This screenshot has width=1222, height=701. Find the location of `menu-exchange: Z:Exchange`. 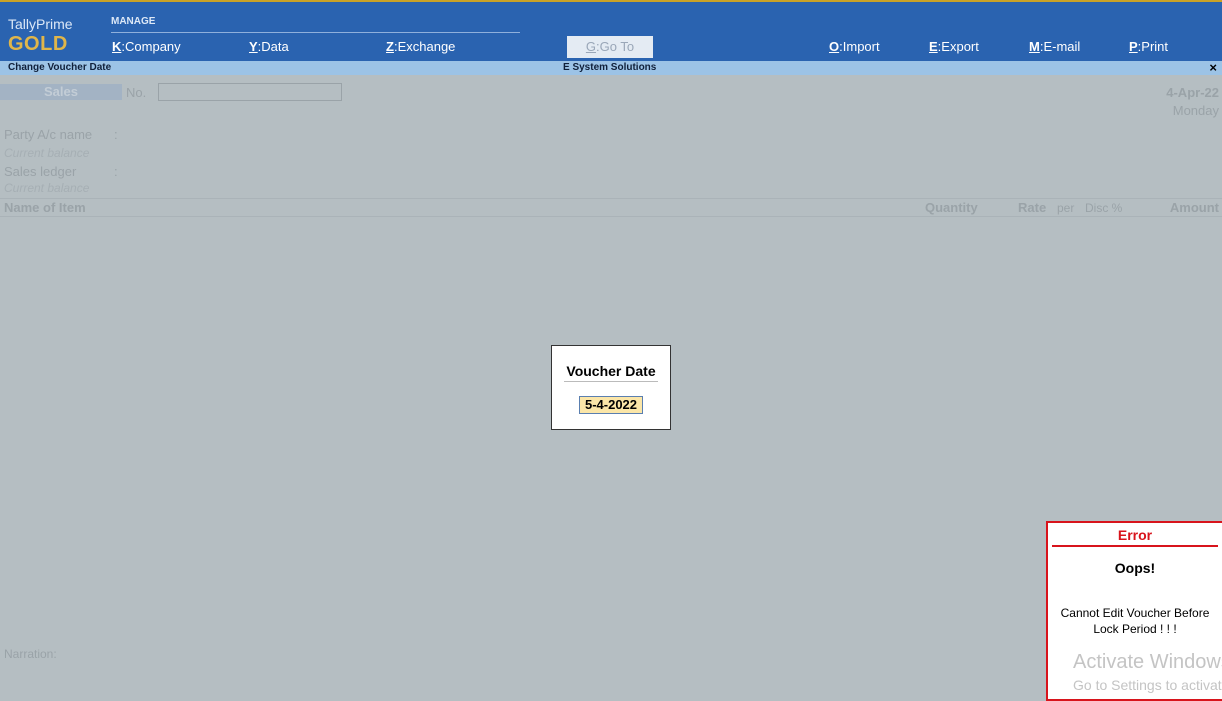

menu-exchange: Z:Exchange is located at coordinates (420, 46).